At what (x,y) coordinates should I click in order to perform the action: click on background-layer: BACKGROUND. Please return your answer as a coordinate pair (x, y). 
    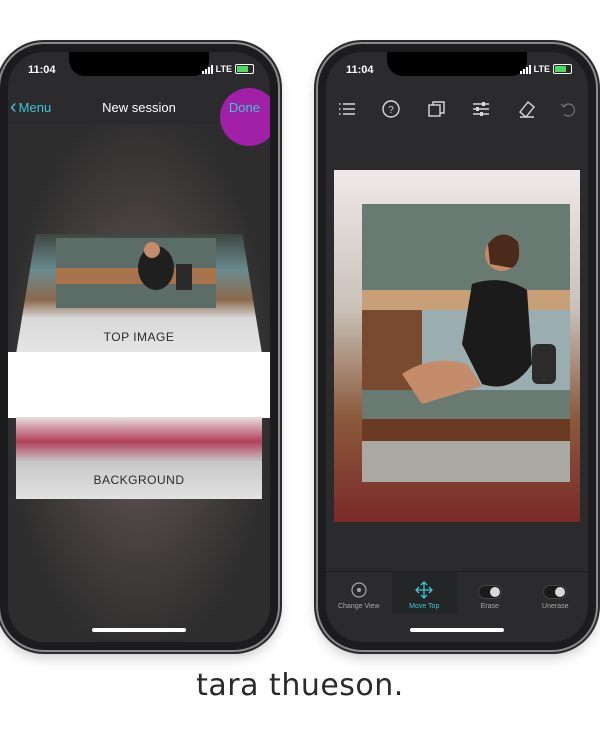
    Looking at the image, I should click on (139, 458).